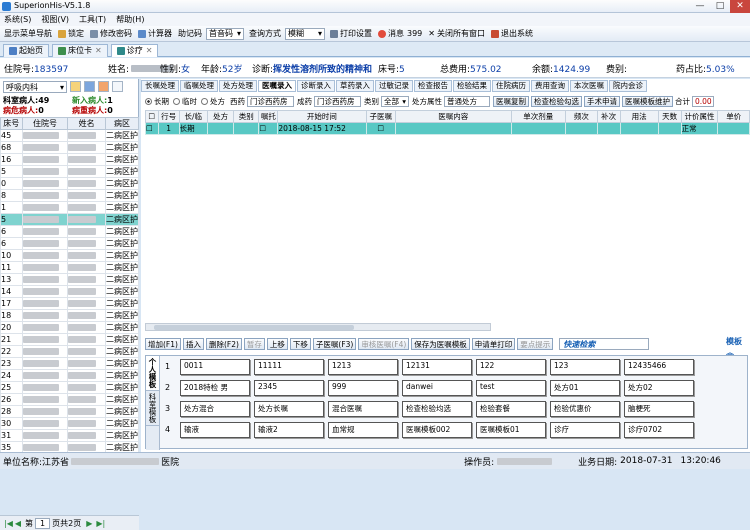  Describe the element at coordinates (511, 430) in the screenshot. I see `template-item: 医嘱模板01` at that location.